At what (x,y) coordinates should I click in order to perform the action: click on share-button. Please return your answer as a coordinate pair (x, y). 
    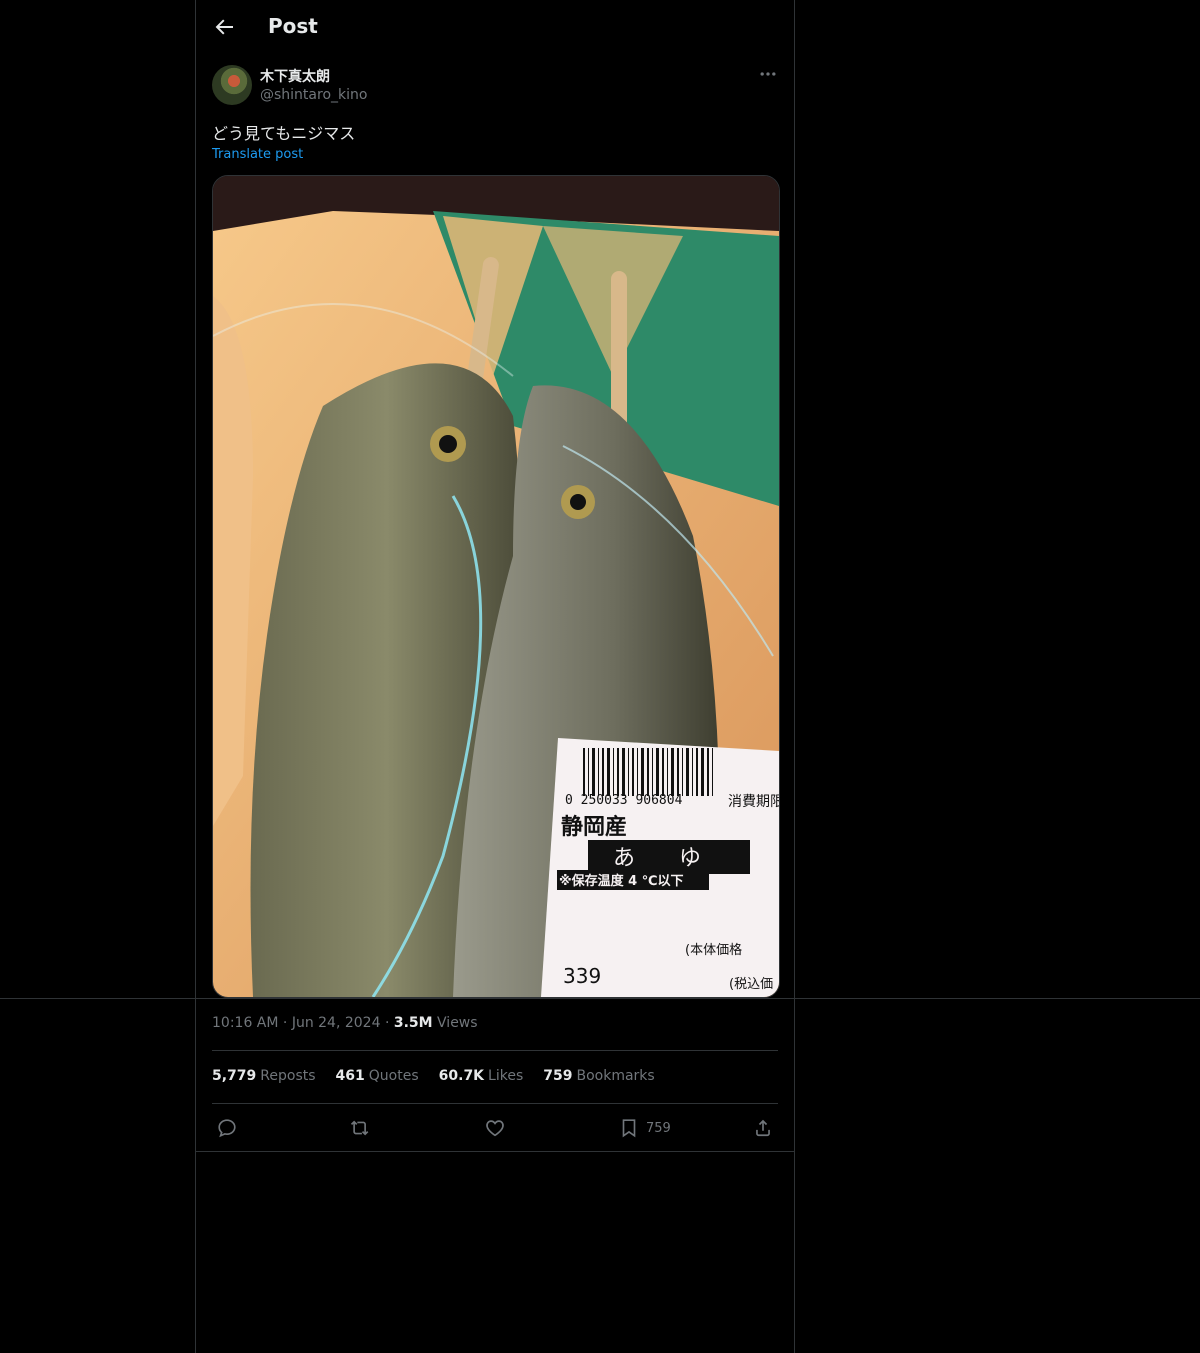
    Looking at the image, I should click on (763, 1128).